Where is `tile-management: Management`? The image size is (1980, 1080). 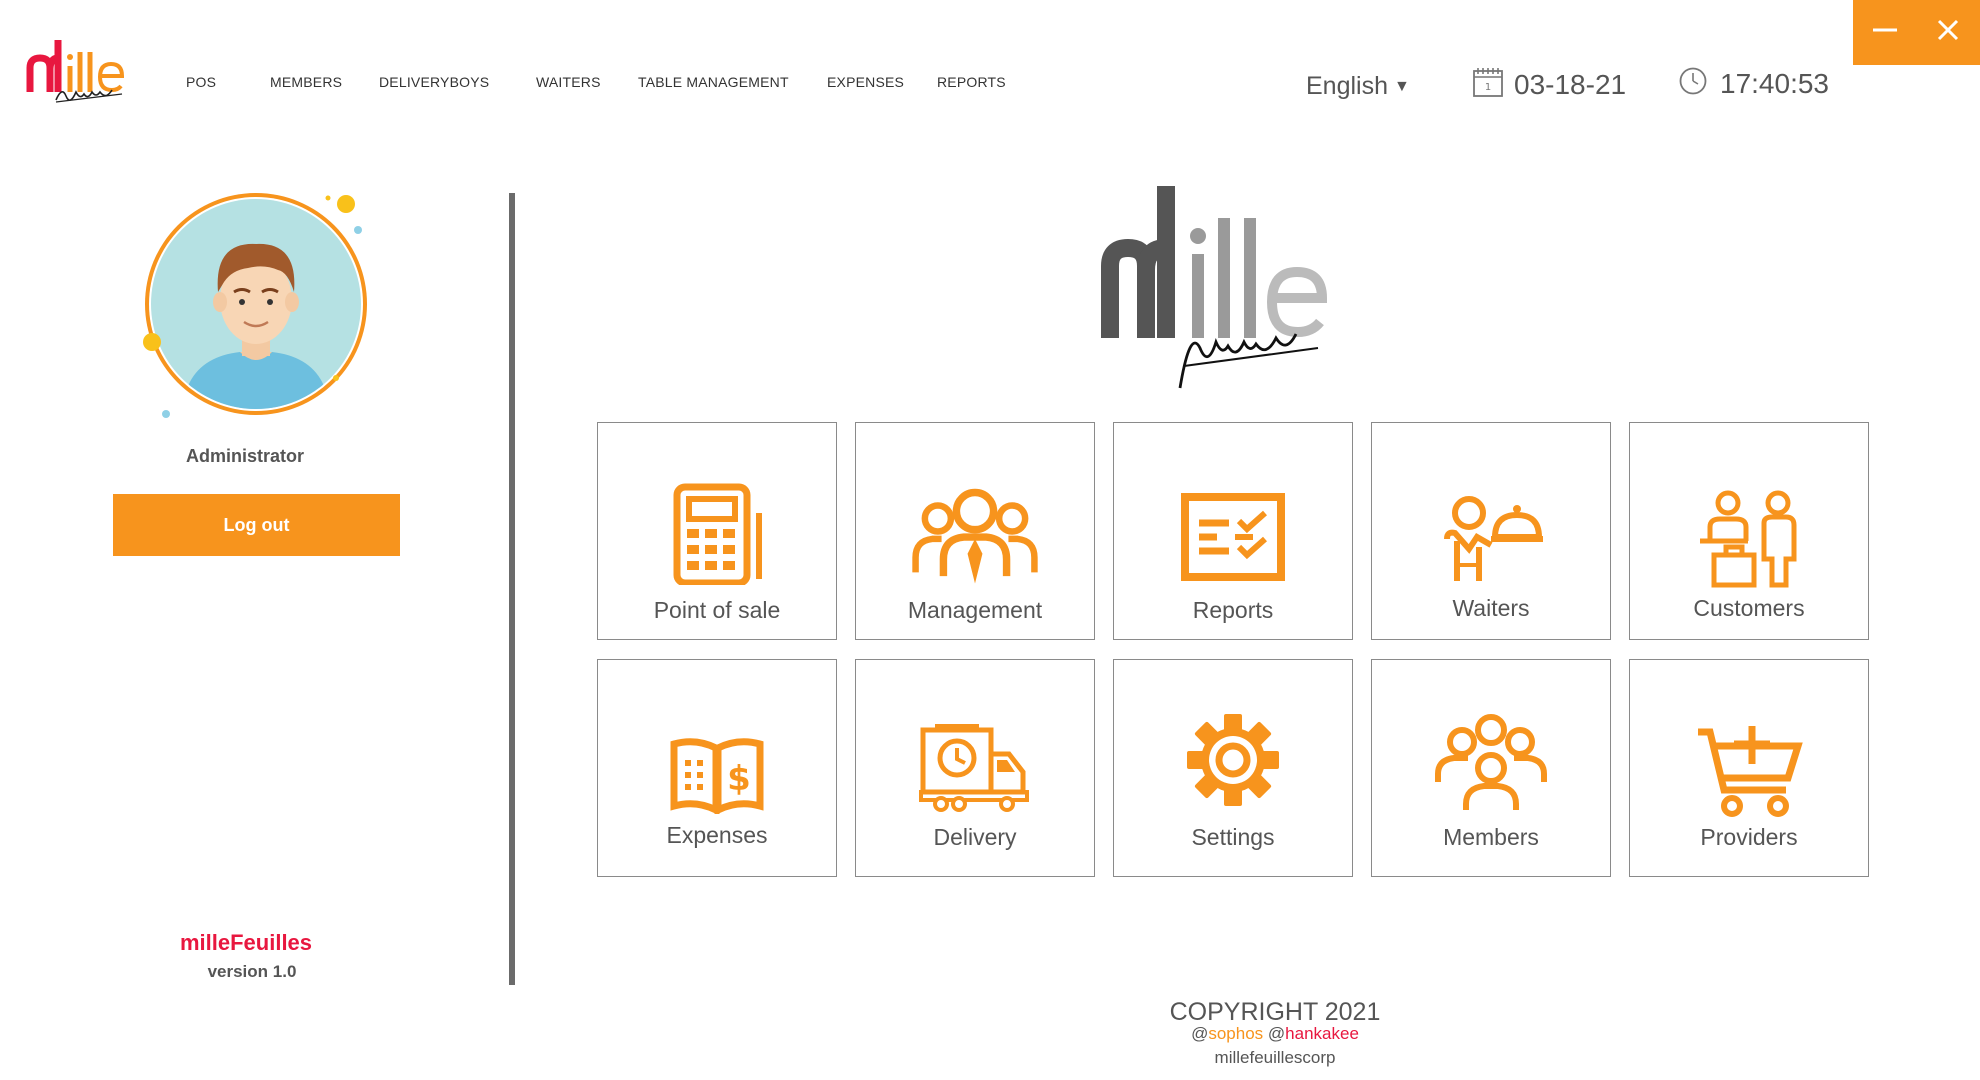 tile-management: Management is located at coordinates (975, 531).